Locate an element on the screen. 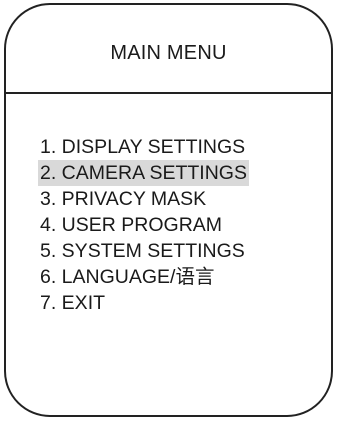  menu-item-system-settings: 5. SYSTEM SETTINGS is located at coordinates (144, 251).